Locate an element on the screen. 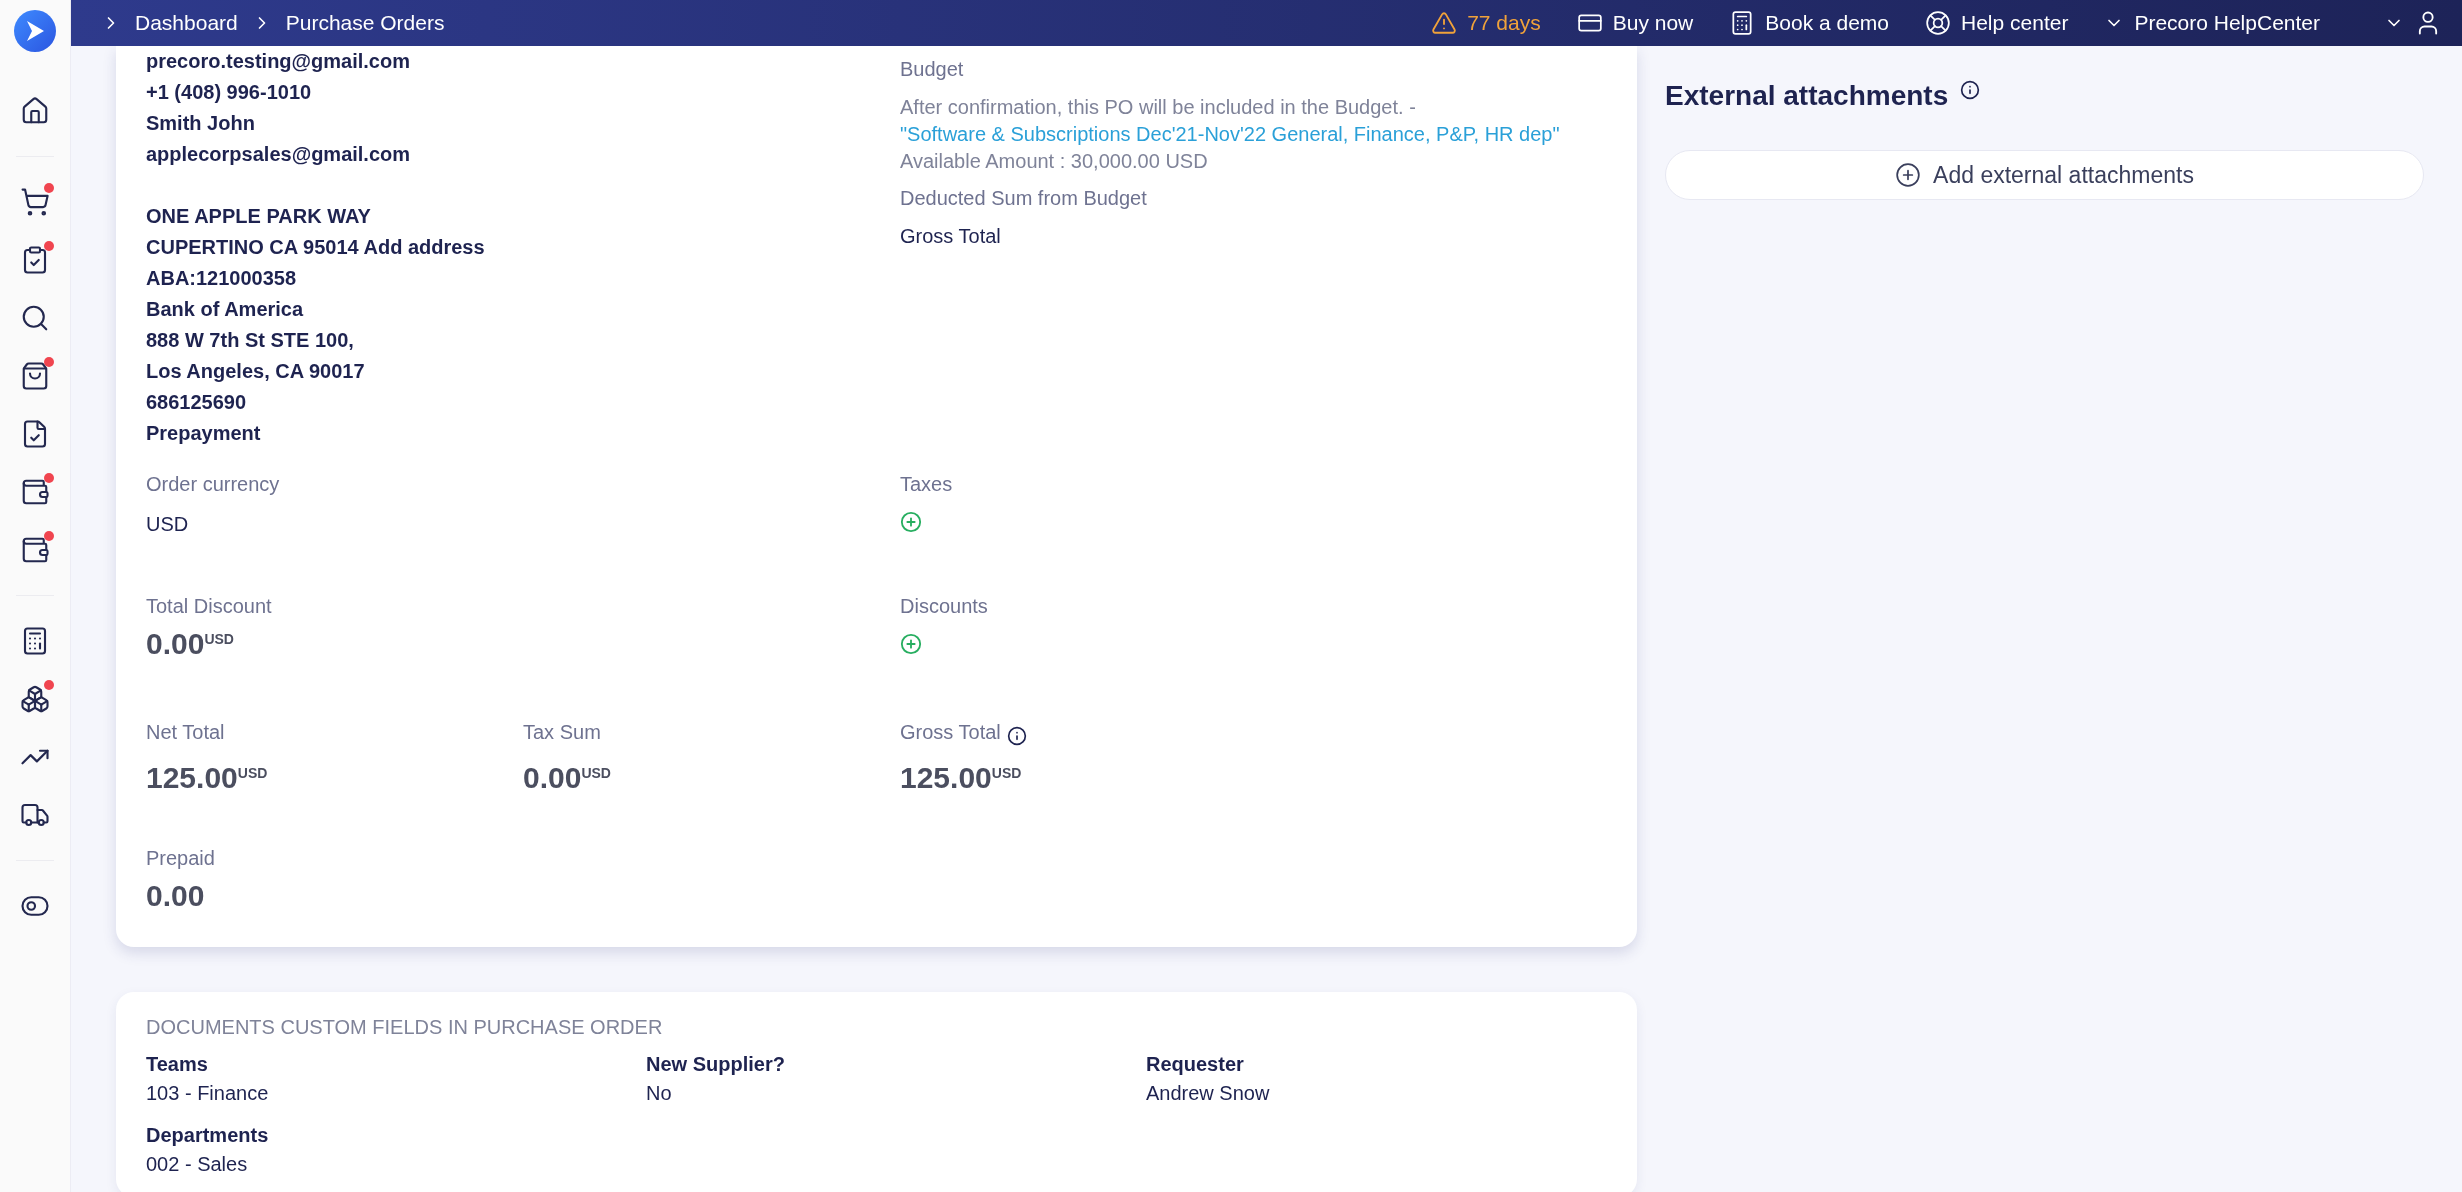 The height and width of the screenshot is (1192, 2462). field-value: USD is located at coordinates (168, 524).